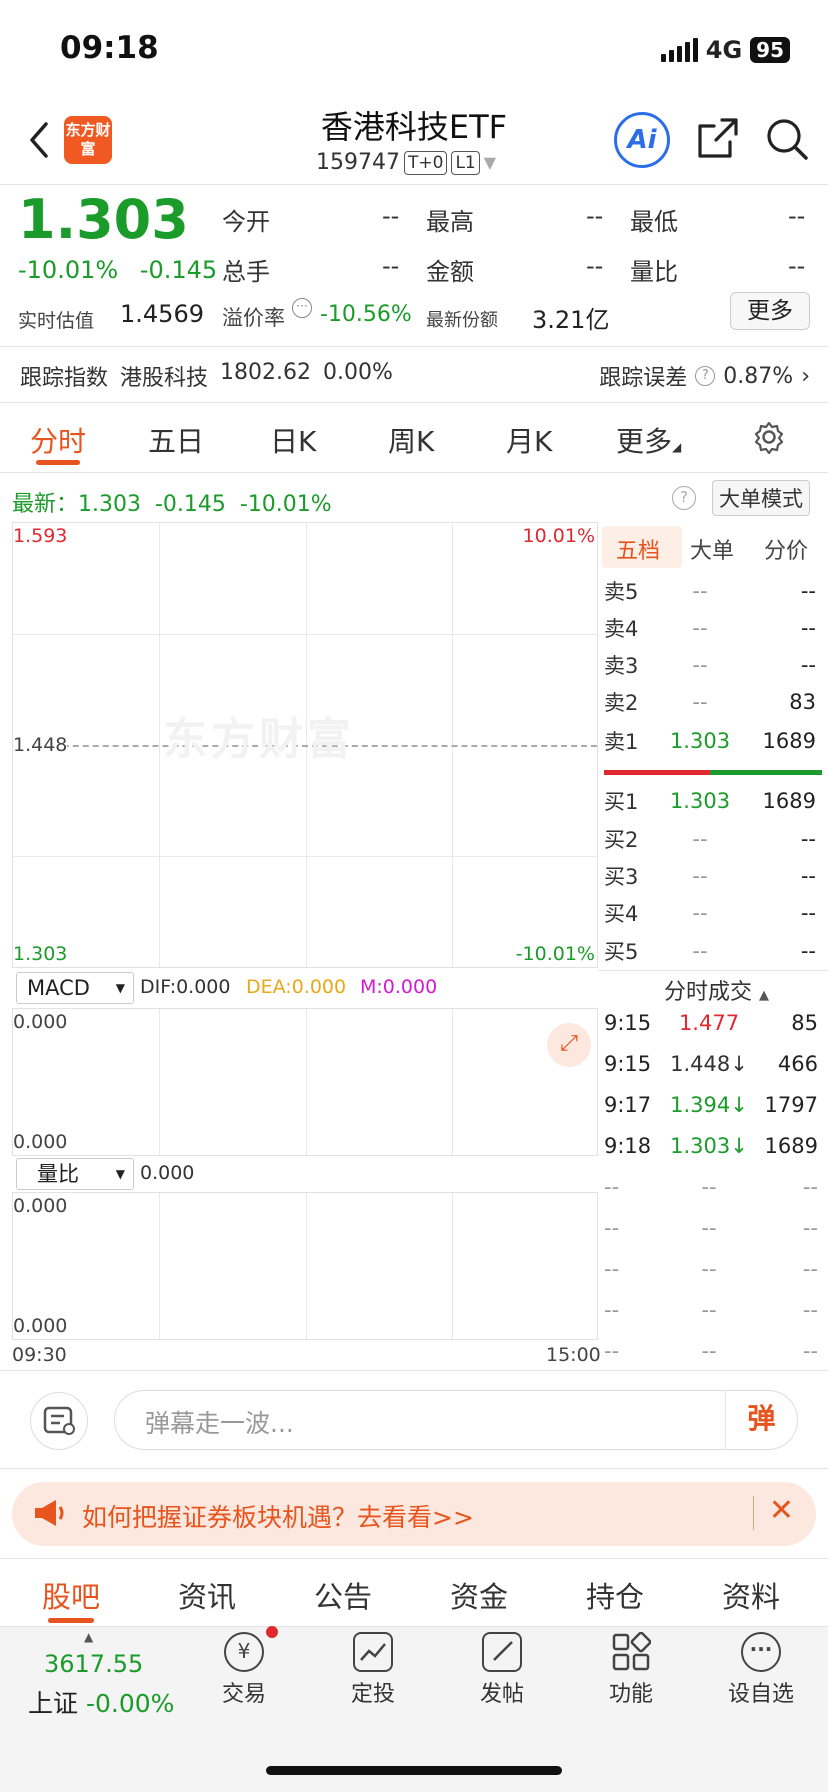 The width and height of the screenshot is (828, 1792). What do you see at coordinates (58, 440) in the screenshot?
I see `tab-intraday: 分时` at bounding box center [58, 440].